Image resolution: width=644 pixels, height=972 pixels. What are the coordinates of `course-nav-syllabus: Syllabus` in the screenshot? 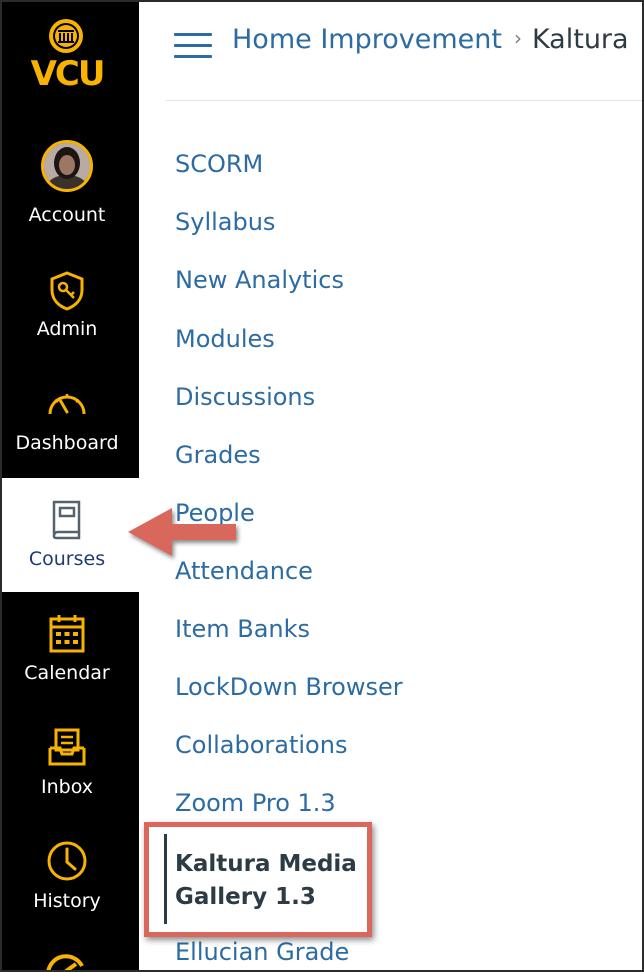 It's located at (225, 225).